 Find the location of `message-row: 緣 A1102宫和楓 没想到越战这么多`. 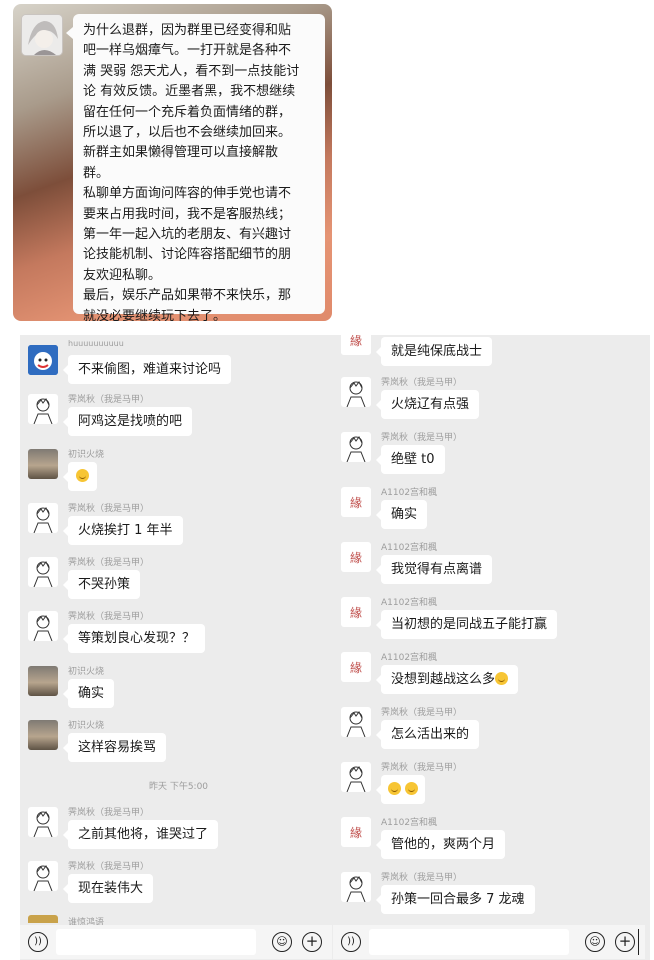

message-row: 緣 A1102宫和楓 没想到越战这么多 is located at coordinates (491, 677).